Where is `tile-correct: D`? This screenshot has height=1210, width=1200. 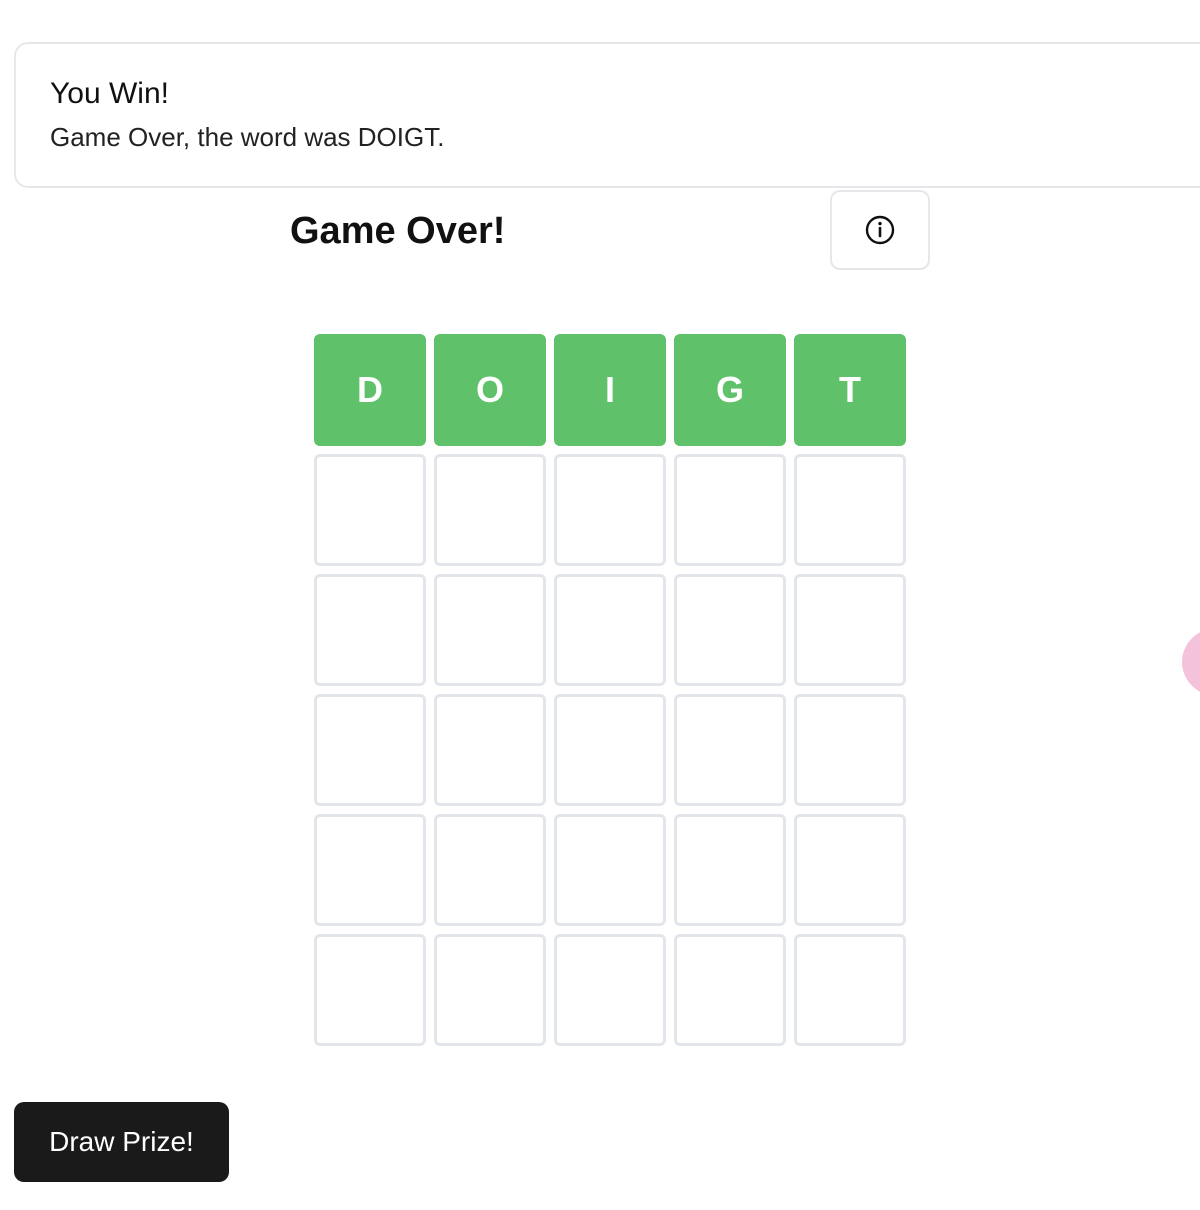
tile-correct: D is located at coordinates (370, 390).